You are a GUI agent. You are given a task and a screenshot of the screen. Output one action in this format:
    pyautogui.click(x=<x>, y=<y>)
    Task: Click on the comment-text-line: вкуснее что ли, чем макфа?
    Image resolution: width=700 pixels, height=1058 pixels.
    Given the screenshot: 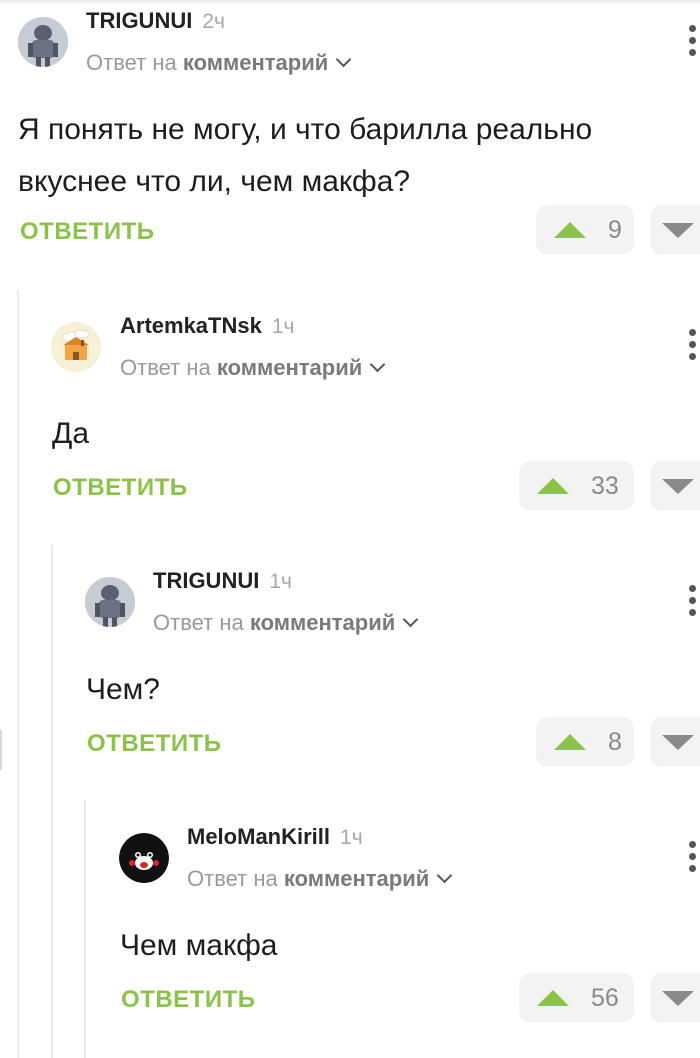 What is the action you would take?
    pyautogui.click(x=214, y=181)
    